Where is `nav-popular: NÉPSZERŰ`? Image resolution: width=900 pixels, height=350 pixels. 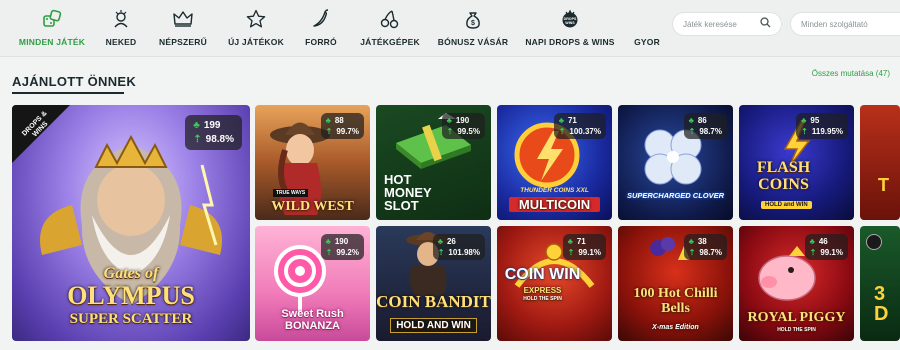
nav-popular: NÉPSZERŰ is located at coordinates (183, 28).